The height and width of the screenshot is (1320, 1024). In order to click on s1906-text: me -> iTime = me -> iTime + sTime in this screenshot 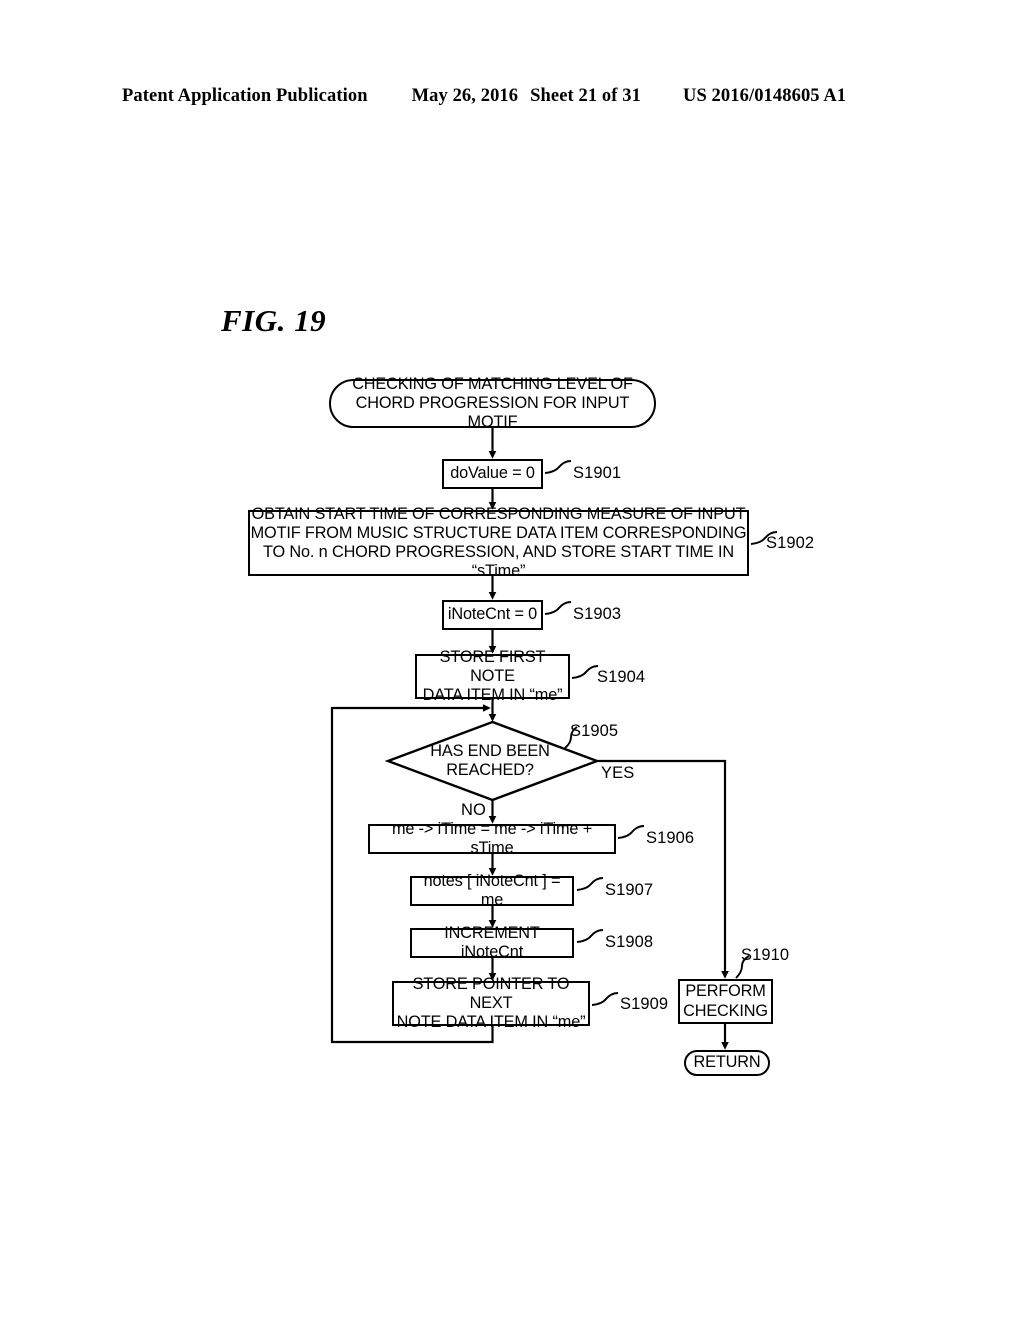, I will do `click(492, 838)`.